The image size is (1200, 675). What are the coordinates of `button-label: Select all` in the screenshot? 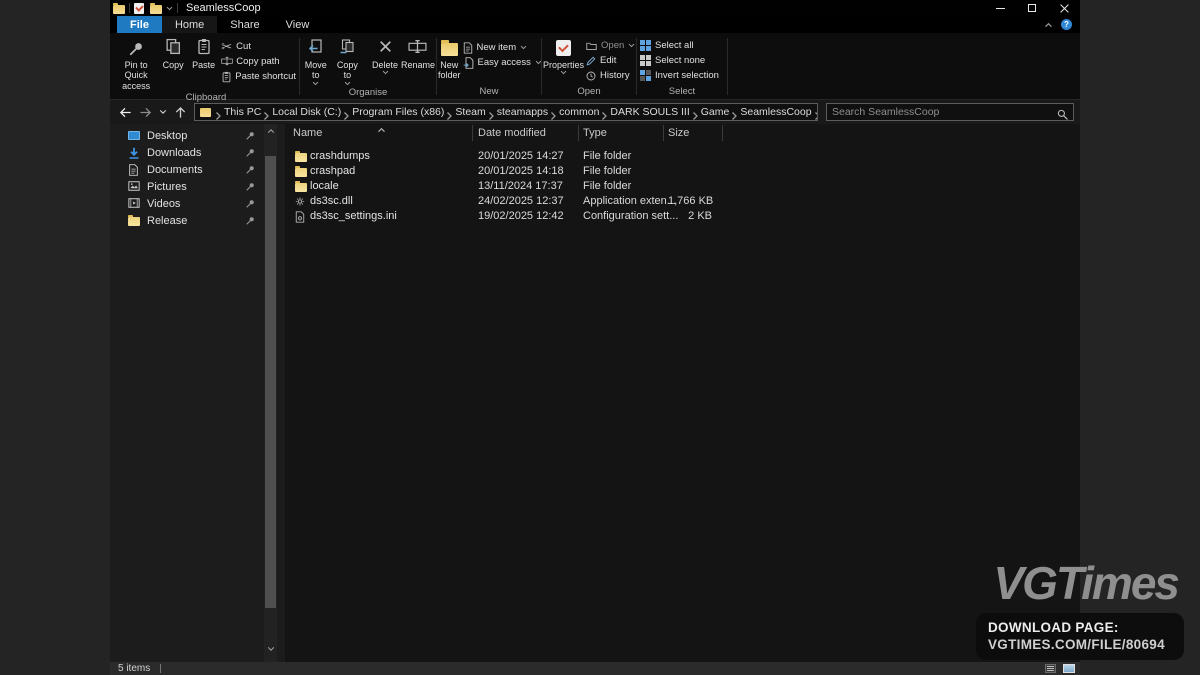 It's located at (674, 45).